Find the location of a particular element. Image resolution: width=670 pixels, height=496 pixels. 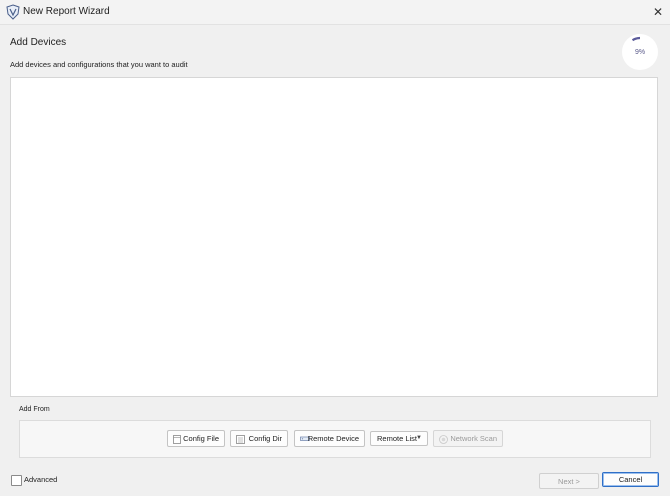

cancel-button: Cancel is located at coordinates (630, 479).